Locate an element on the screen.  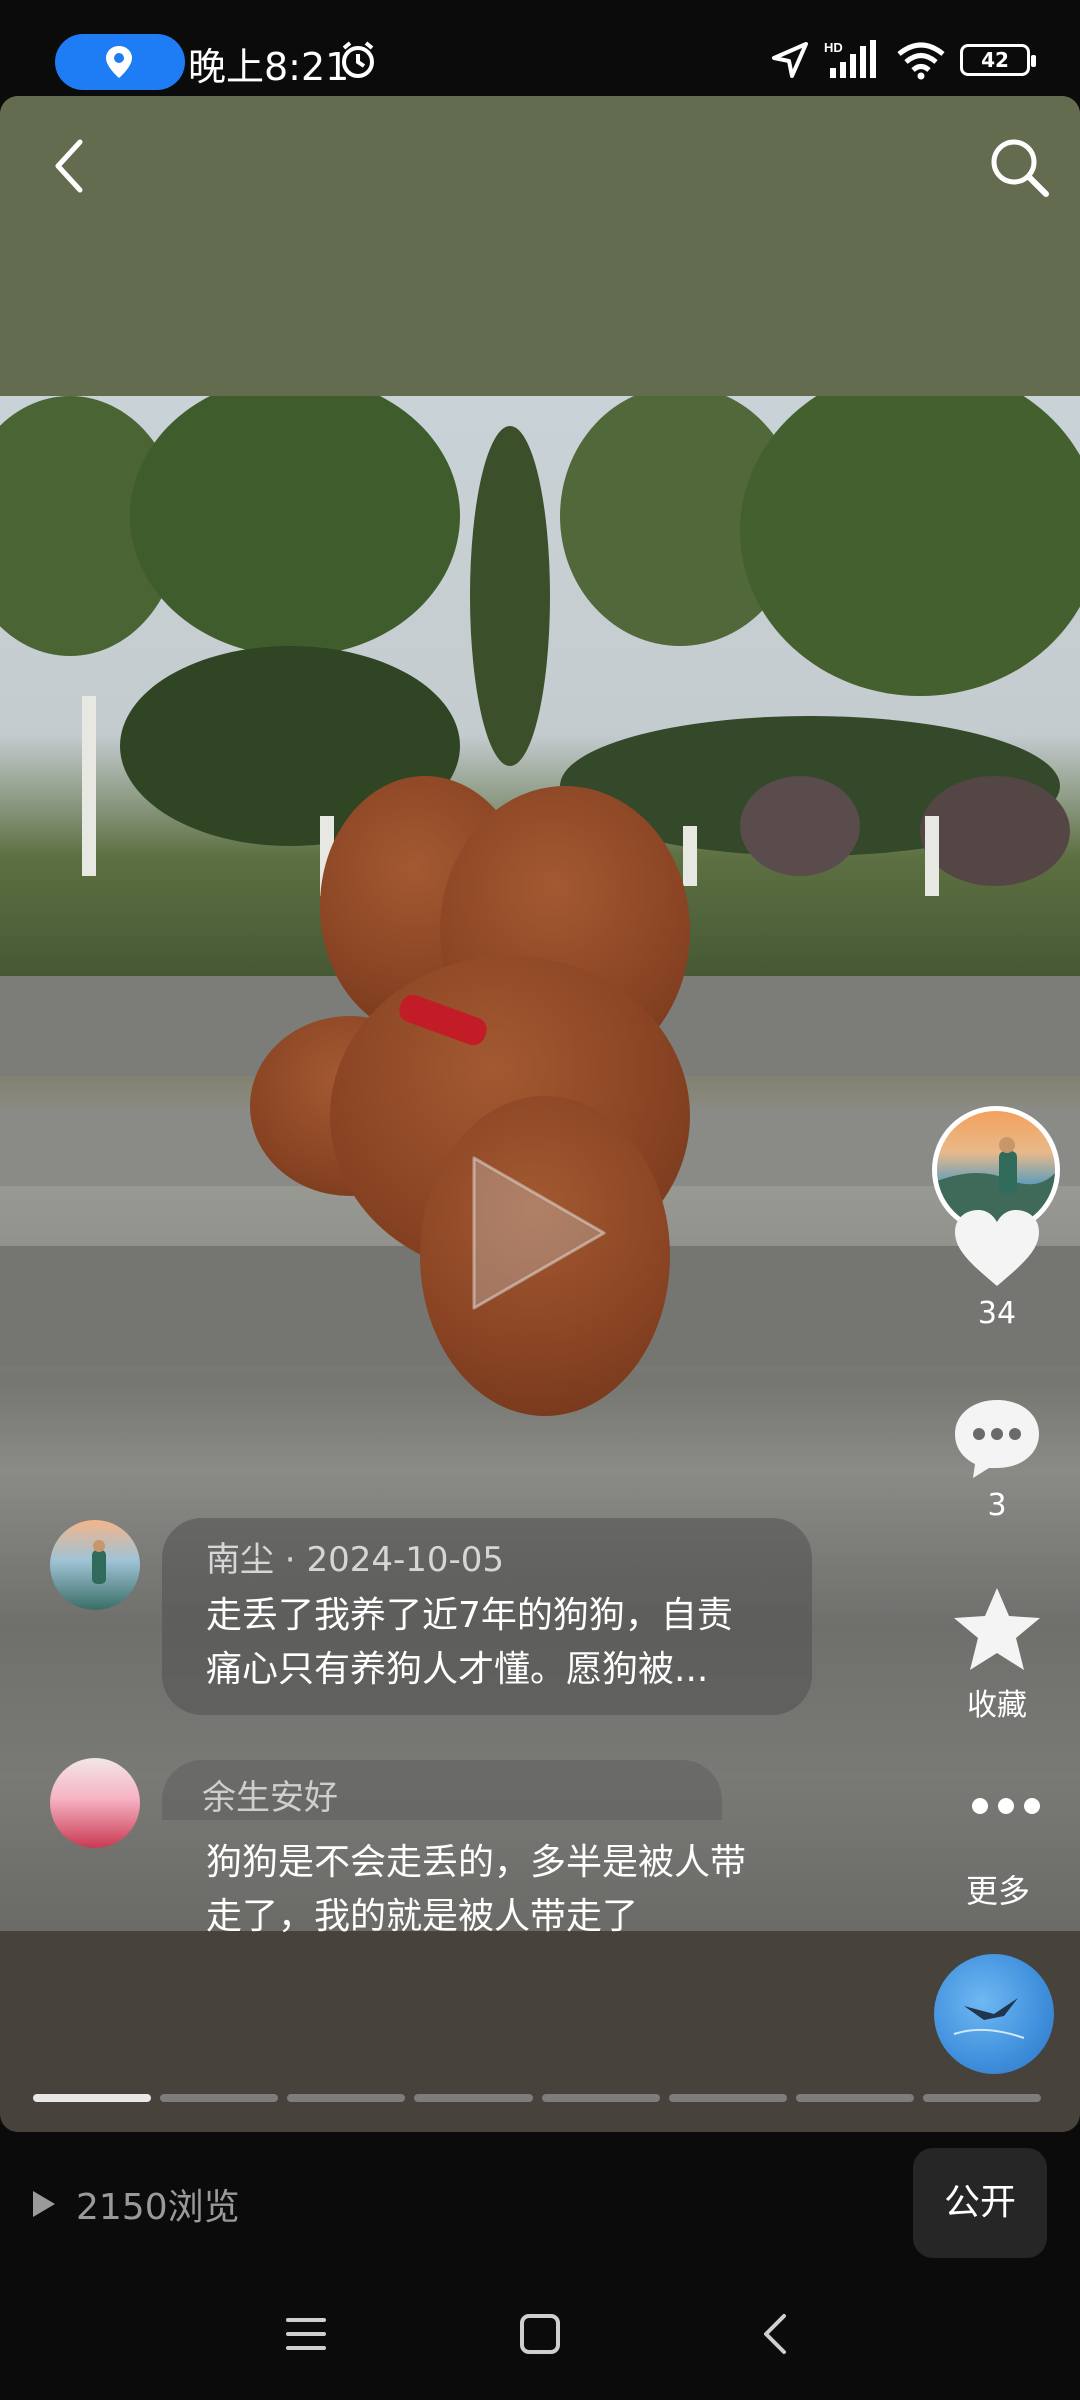
play-small-icon is located at coordinates (44, 2204).